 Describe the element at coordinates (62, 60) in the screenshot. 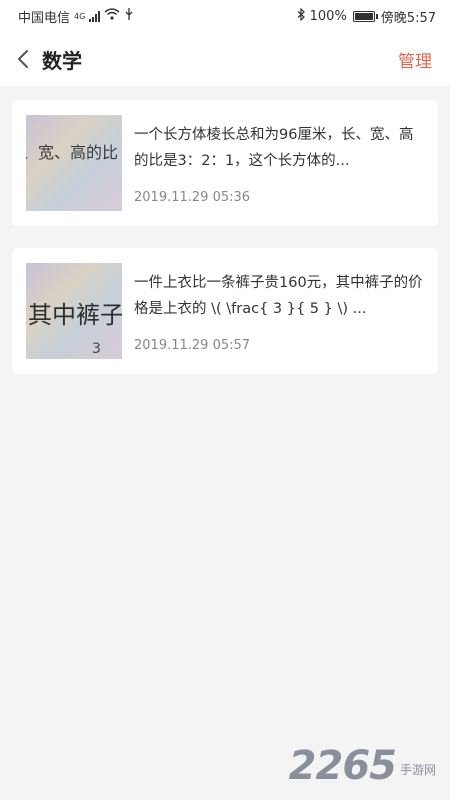

I see `page-title: 数学` at that location.